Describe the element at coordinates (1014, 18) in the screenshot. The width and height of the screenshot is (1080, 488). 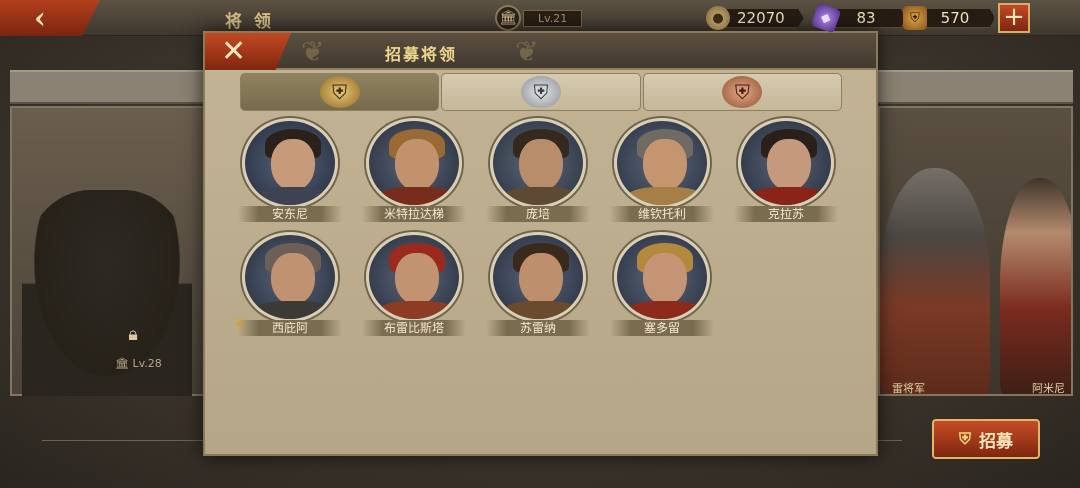
I see `add-resource-button: +` at that location.